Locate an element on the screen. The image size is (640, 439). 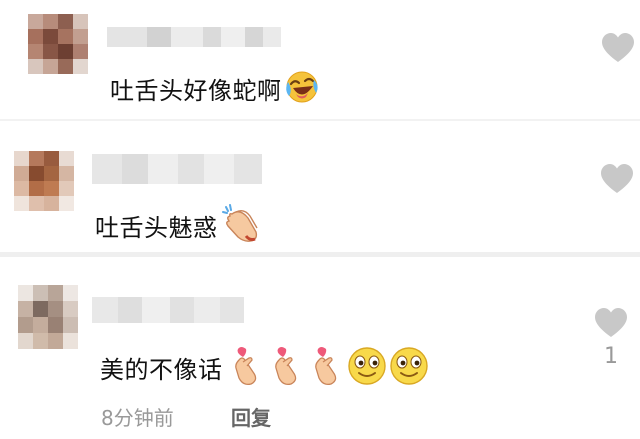
comment-timestamp: 8分钟前 is located at coordinates (137, 418).